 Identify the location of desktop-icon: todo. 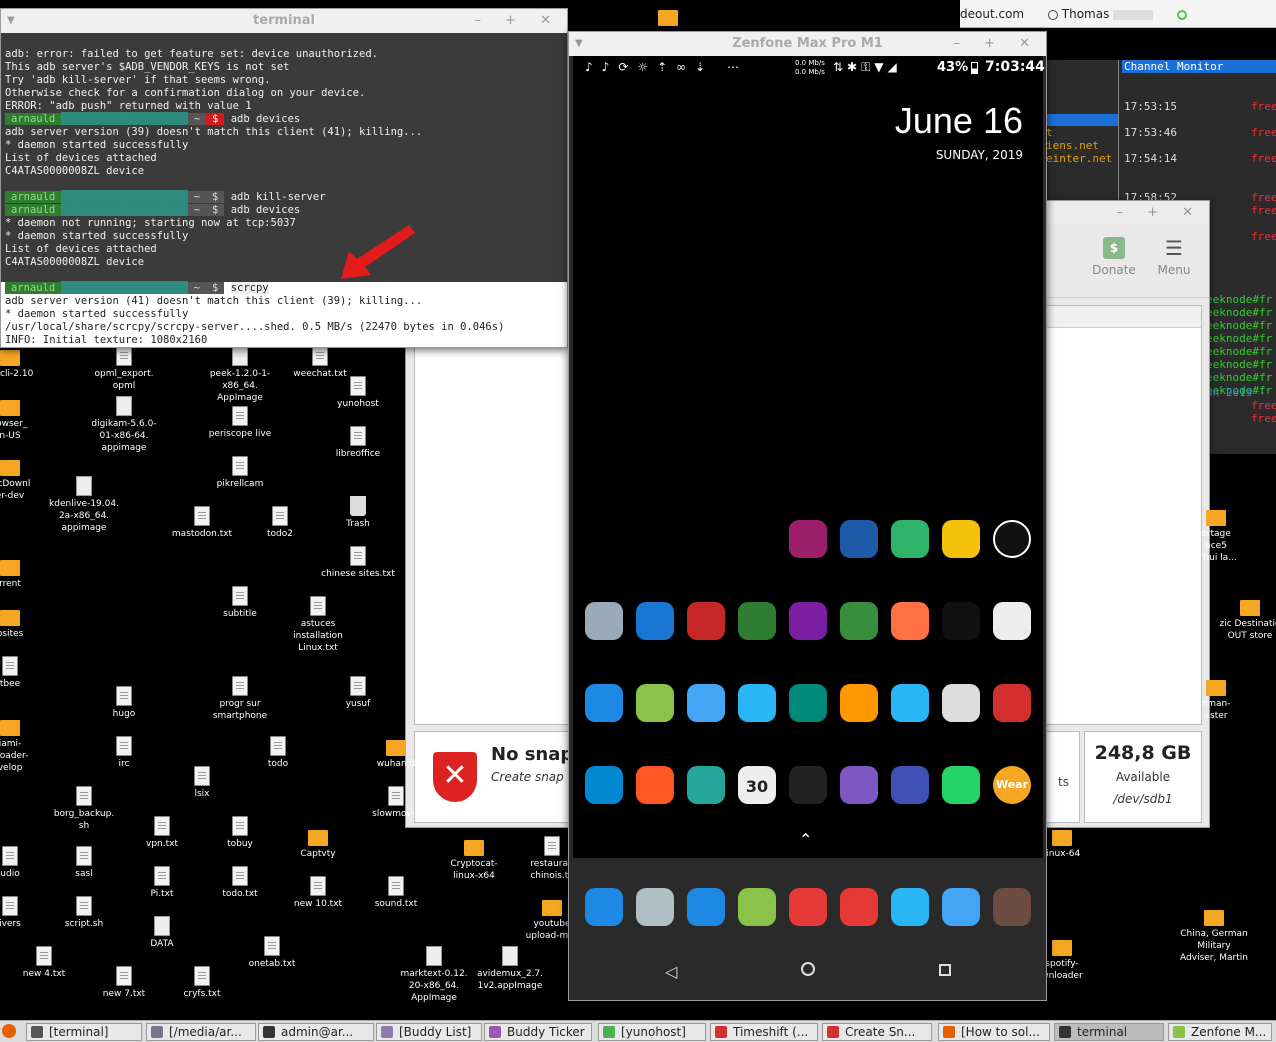
(278, 753).